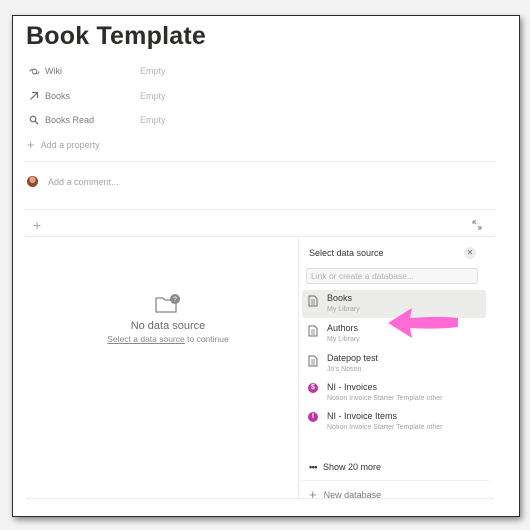  I want to click on item-workspace: Jo's Notion, so click(344, 369).